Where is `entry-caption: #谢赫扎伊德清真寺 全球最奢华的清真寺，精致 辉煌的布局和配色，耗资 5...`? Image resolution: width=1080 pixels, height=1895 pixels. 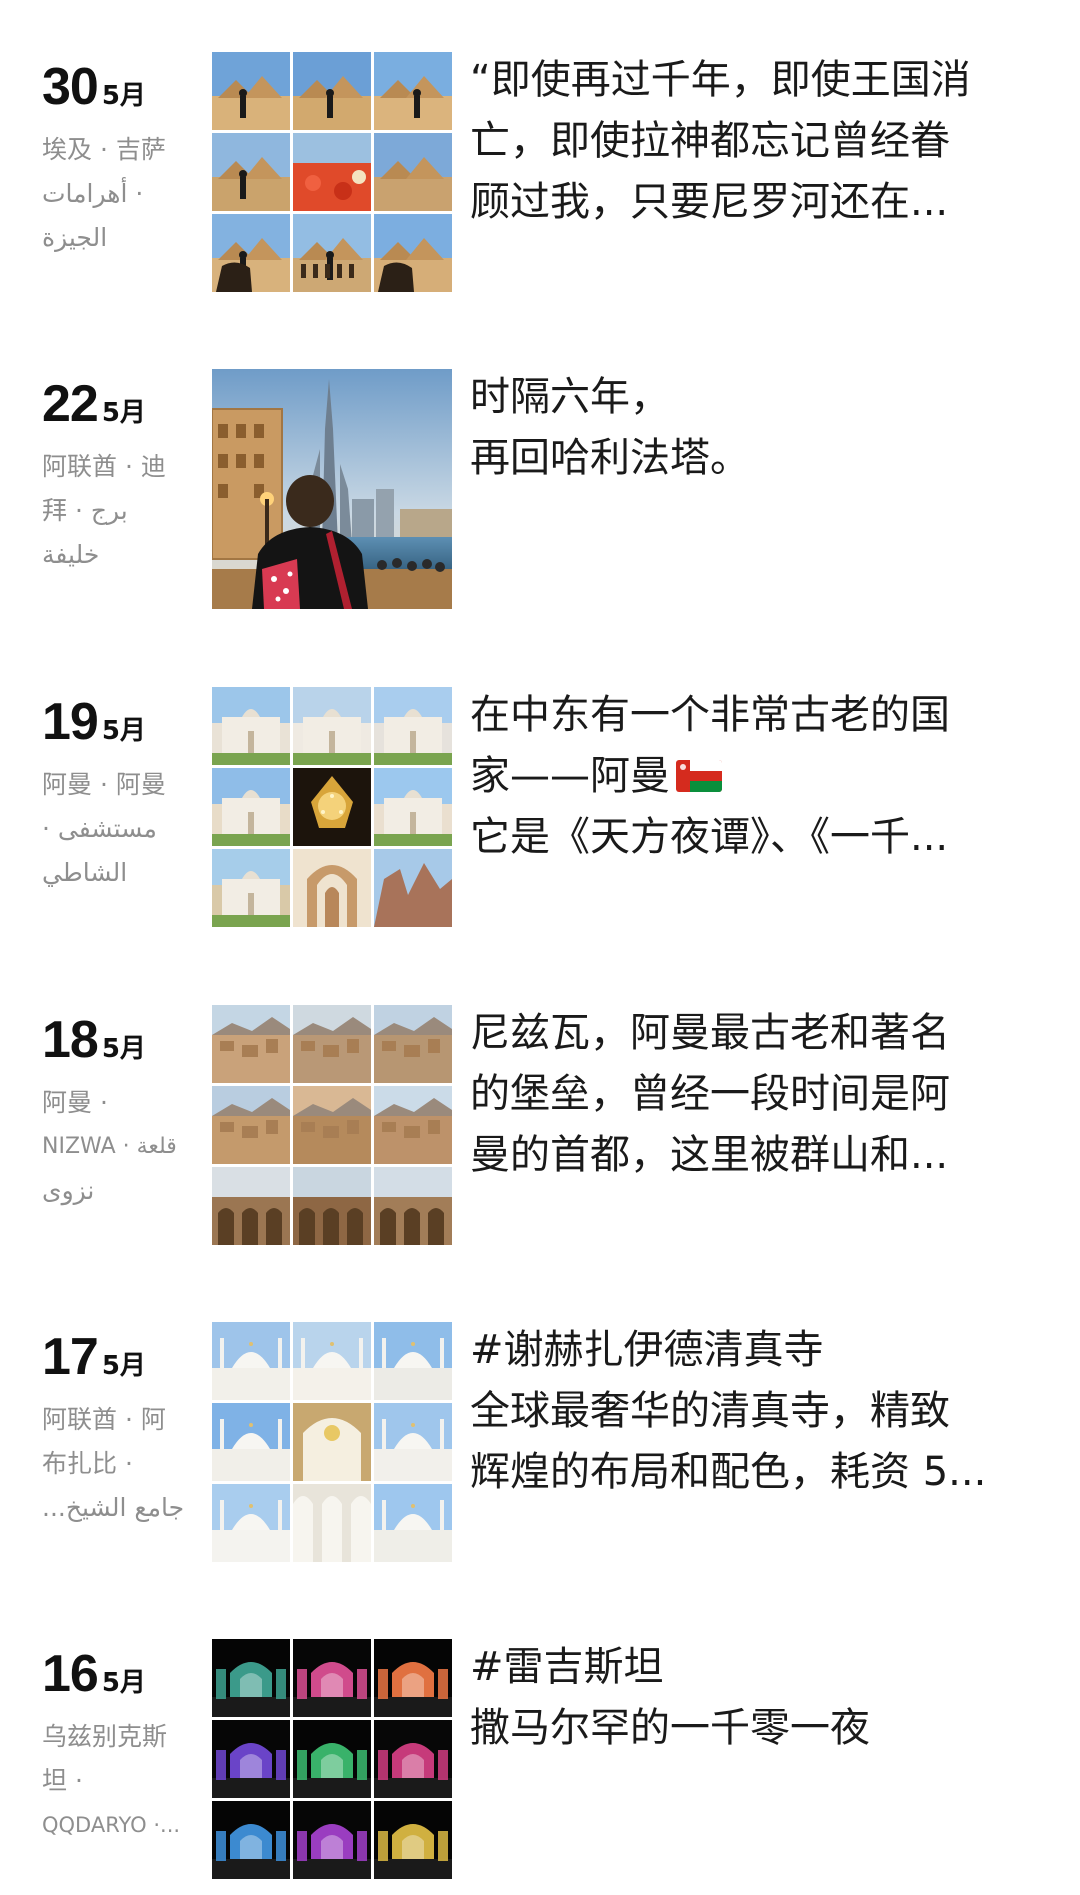 entry-caption: #谢赫扎伊德清真寺 全球最奢华的清真寺，精致 辉煌的布局和配色，耗资 5... is located at coordinates (750, 1411).